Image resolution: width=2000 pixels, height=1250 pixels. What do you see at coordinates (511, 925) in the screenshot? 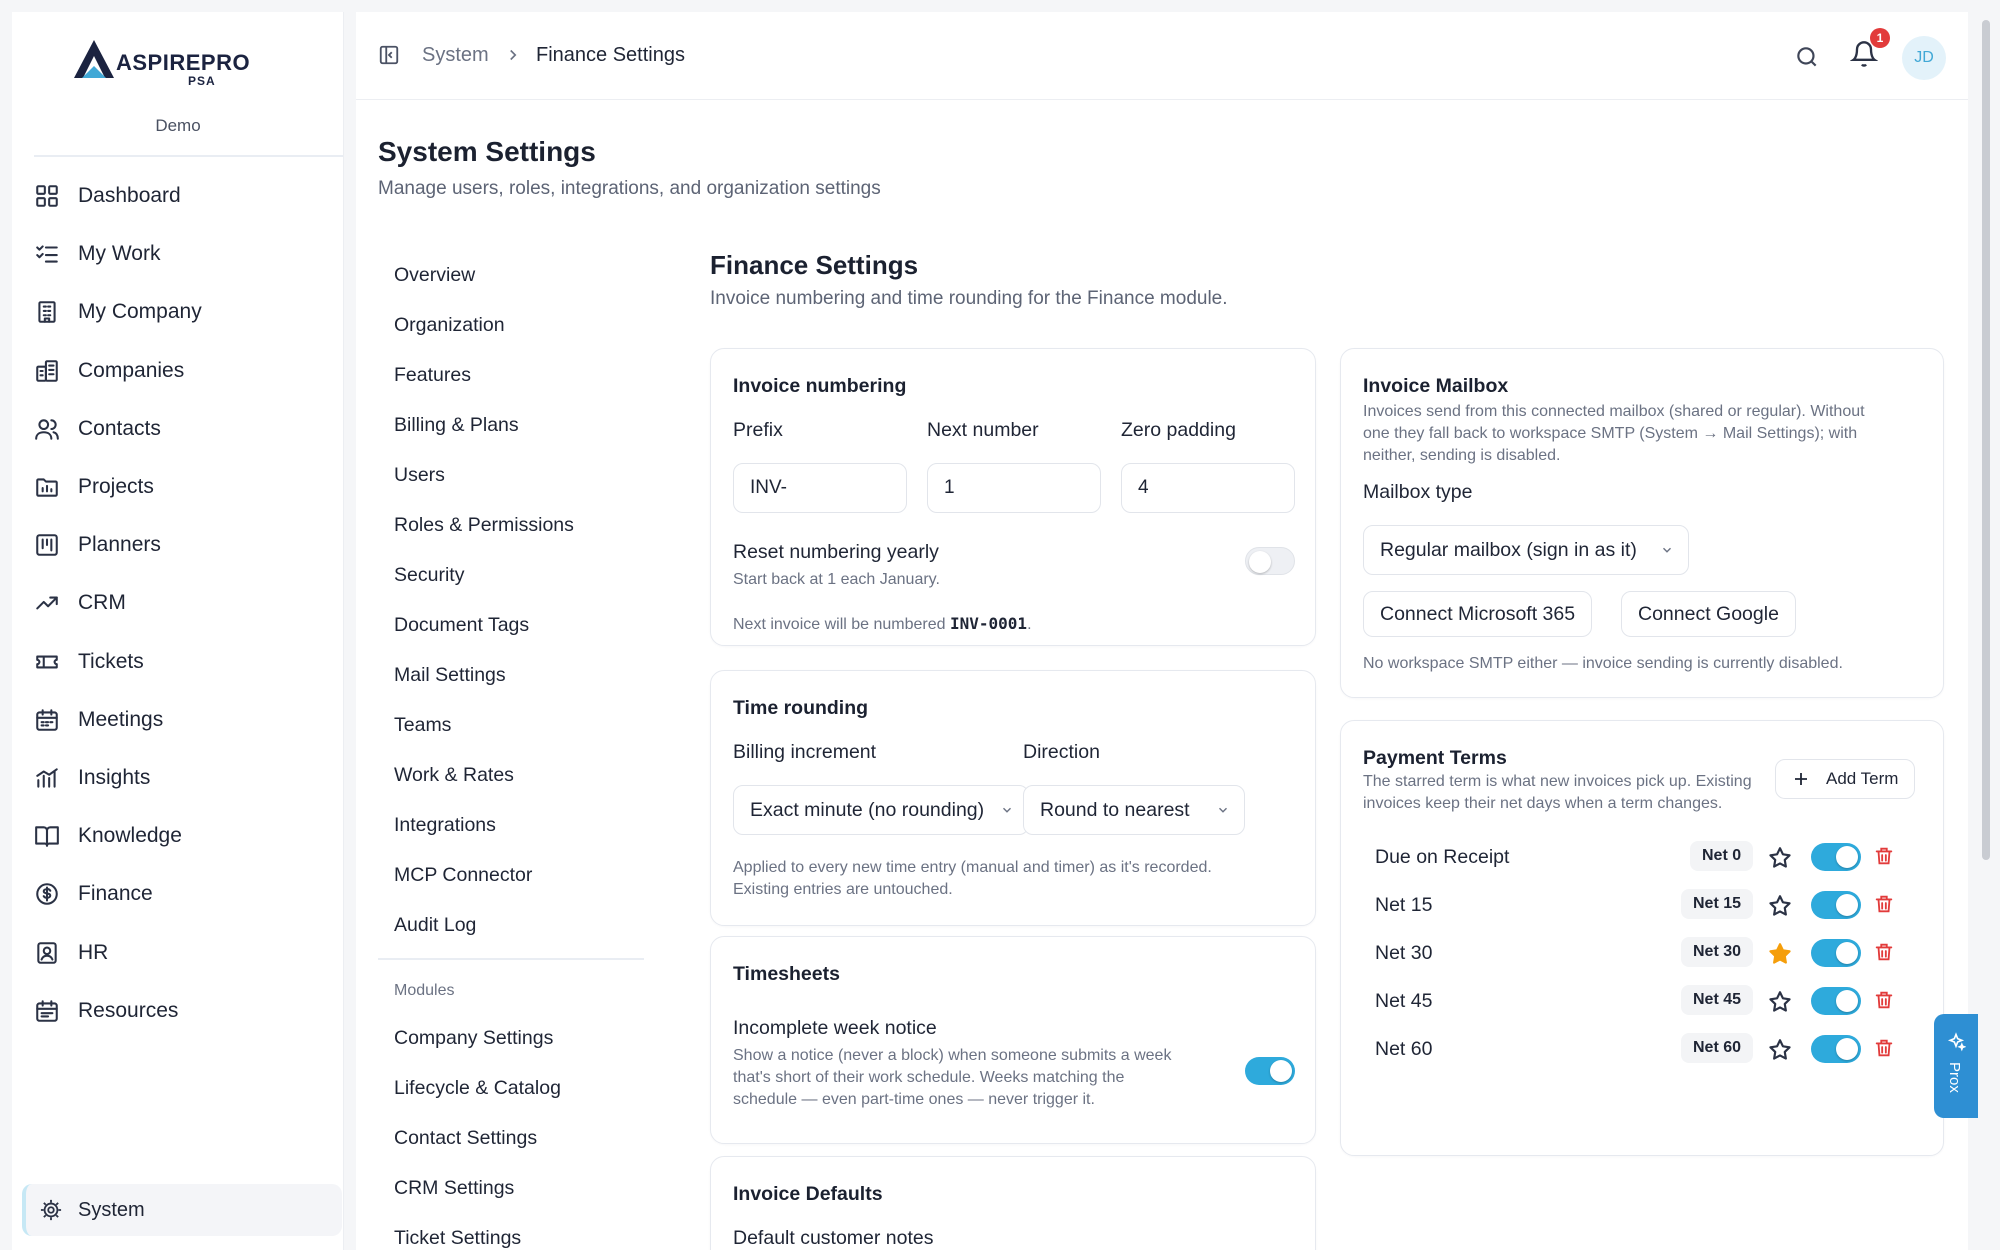
I see `subnav-item-audit-log: Audit Log` at bounding box center [511, 925].